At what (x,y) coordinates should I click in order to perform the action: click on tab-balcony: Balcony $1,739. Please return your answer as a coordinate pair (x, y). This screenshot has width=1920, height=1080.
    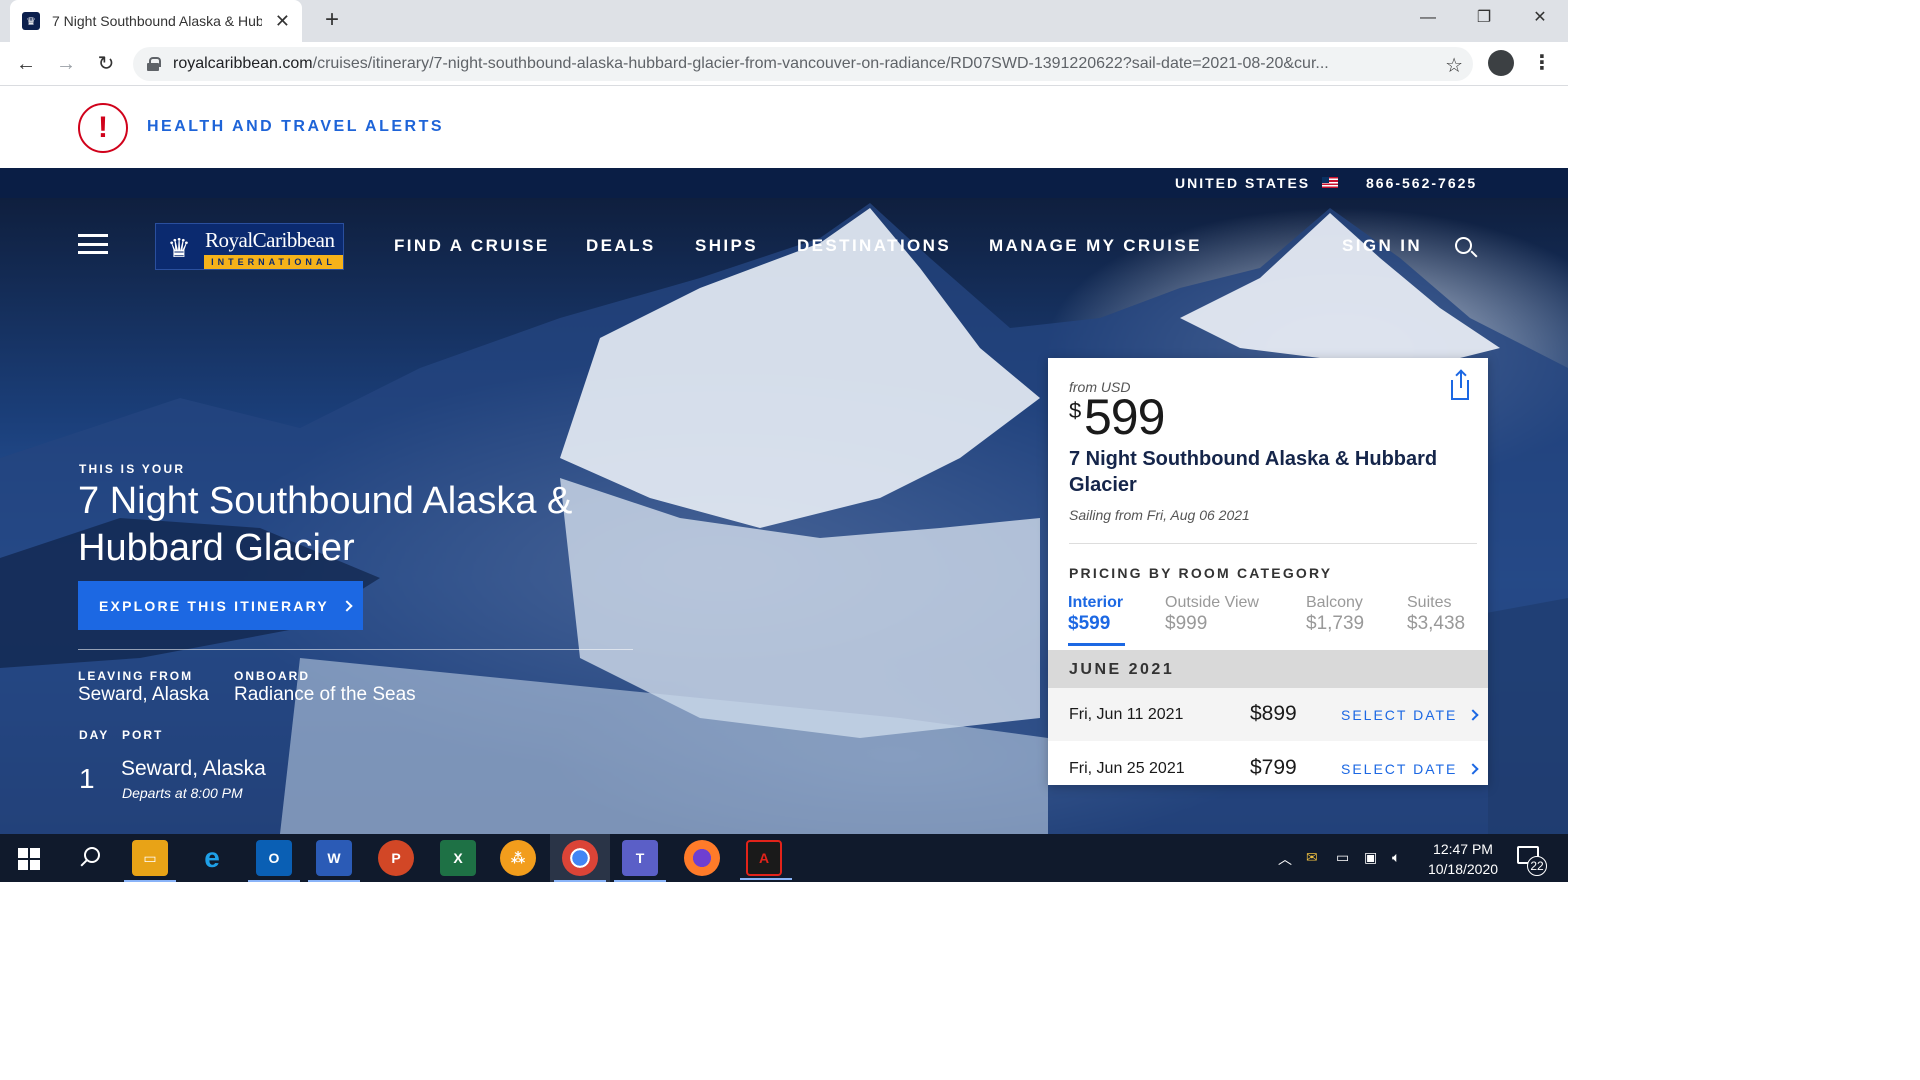
    Looking at the image, I should click on (1335, 614).